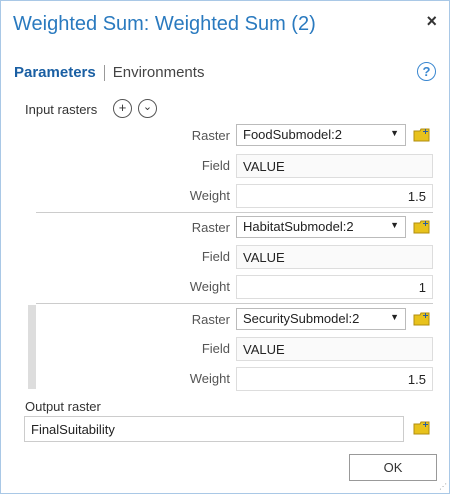  What do you see at coordinates (443, 486) in the screenshot?
I see `resize-grip-icon: ⋰` at bounding box center [443, 486].